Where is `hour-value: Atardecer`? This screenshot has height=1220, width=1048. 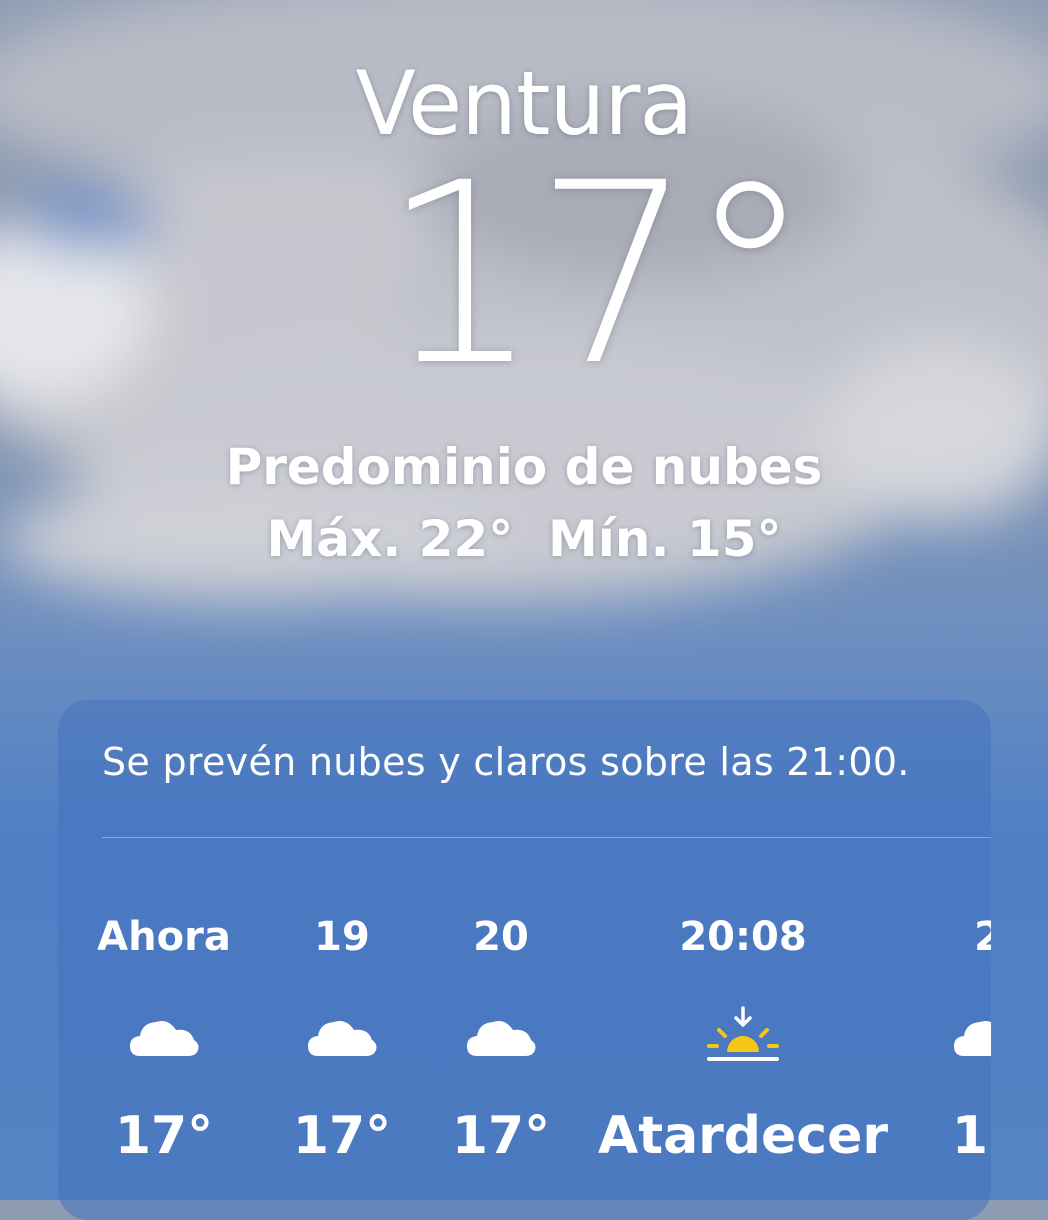
hour-value: Atardecer is located at coordinates (743, 1136).